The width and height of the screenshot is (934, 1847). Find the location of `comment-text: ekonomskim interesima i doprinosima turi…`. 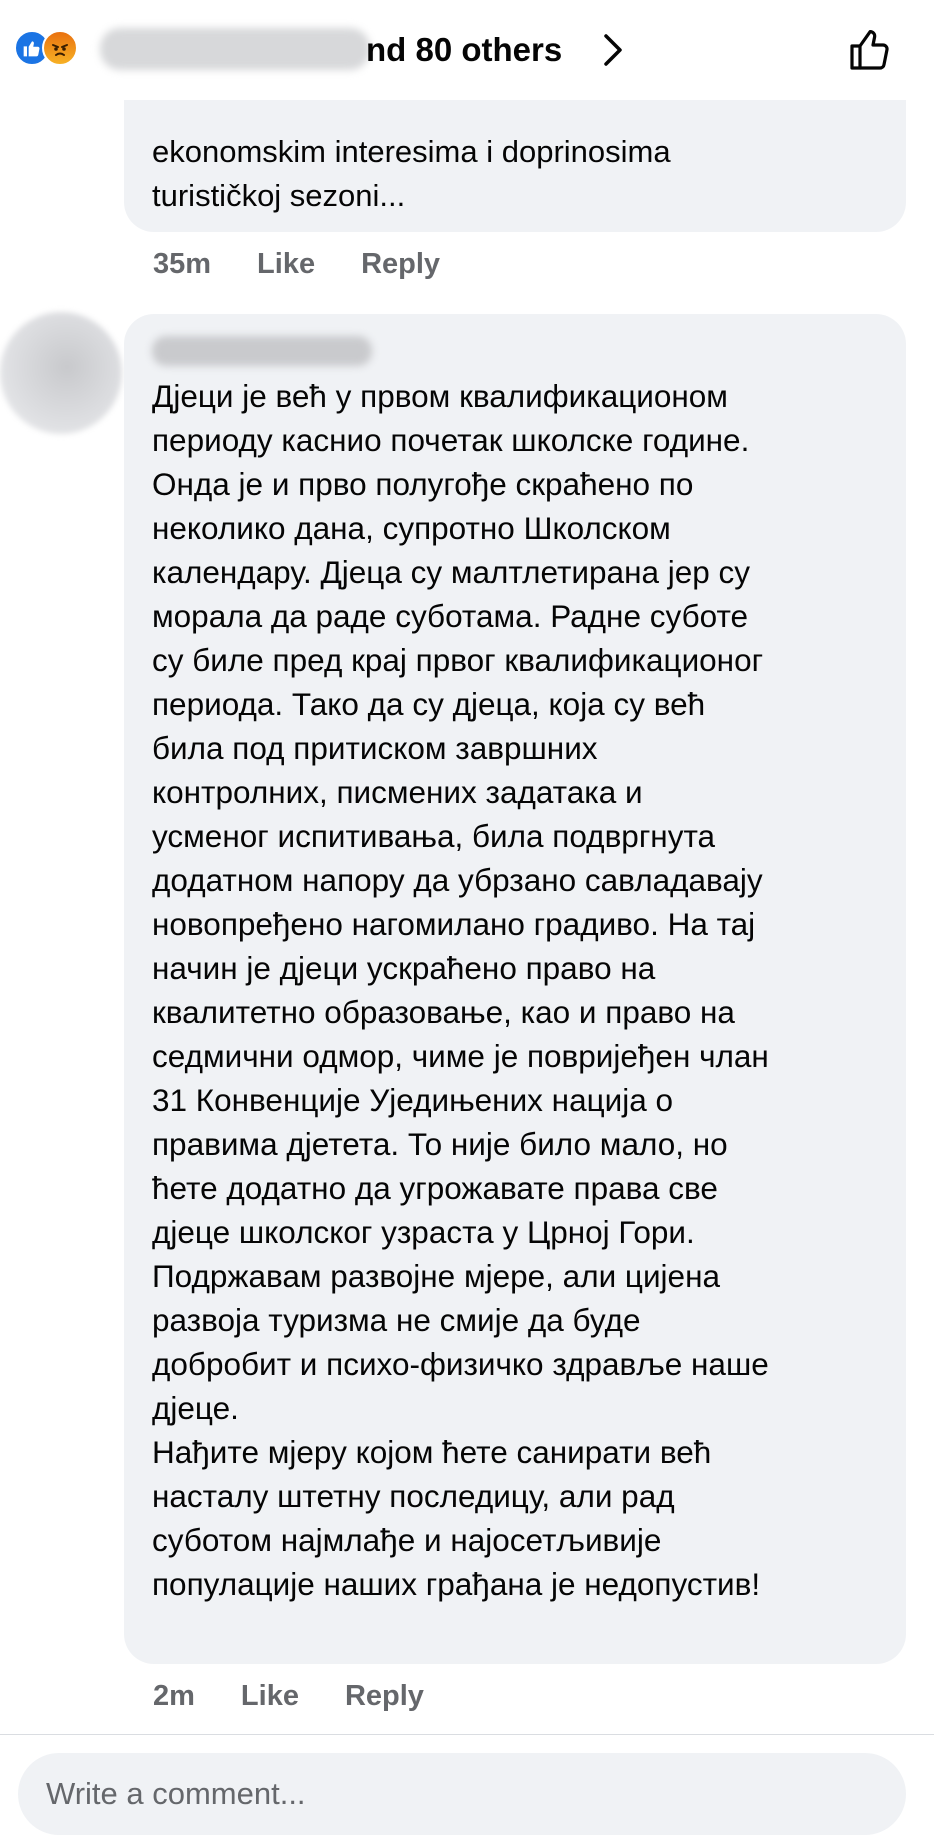

comment-text: ekonomskim interesima i doprinosima turi… is located at coordinates (411, 173).